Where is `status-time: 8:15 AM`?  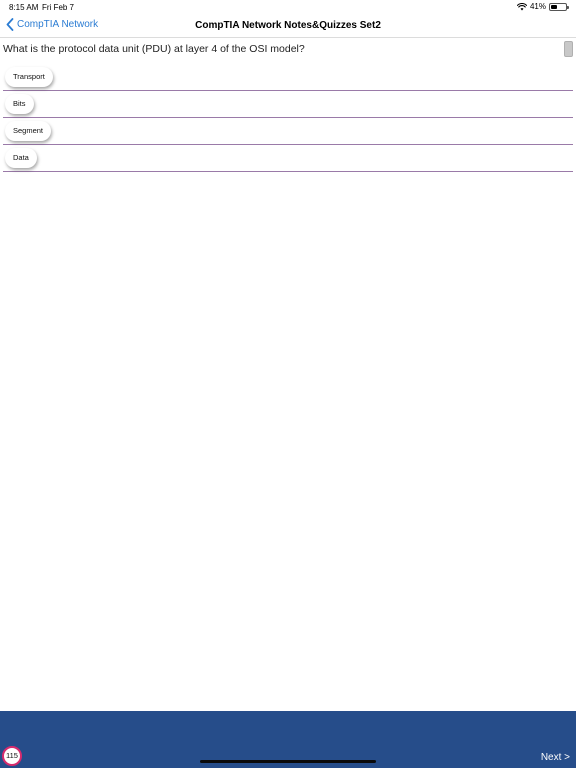
status-time: 8:15 AM is located at coordinates (24, 7).